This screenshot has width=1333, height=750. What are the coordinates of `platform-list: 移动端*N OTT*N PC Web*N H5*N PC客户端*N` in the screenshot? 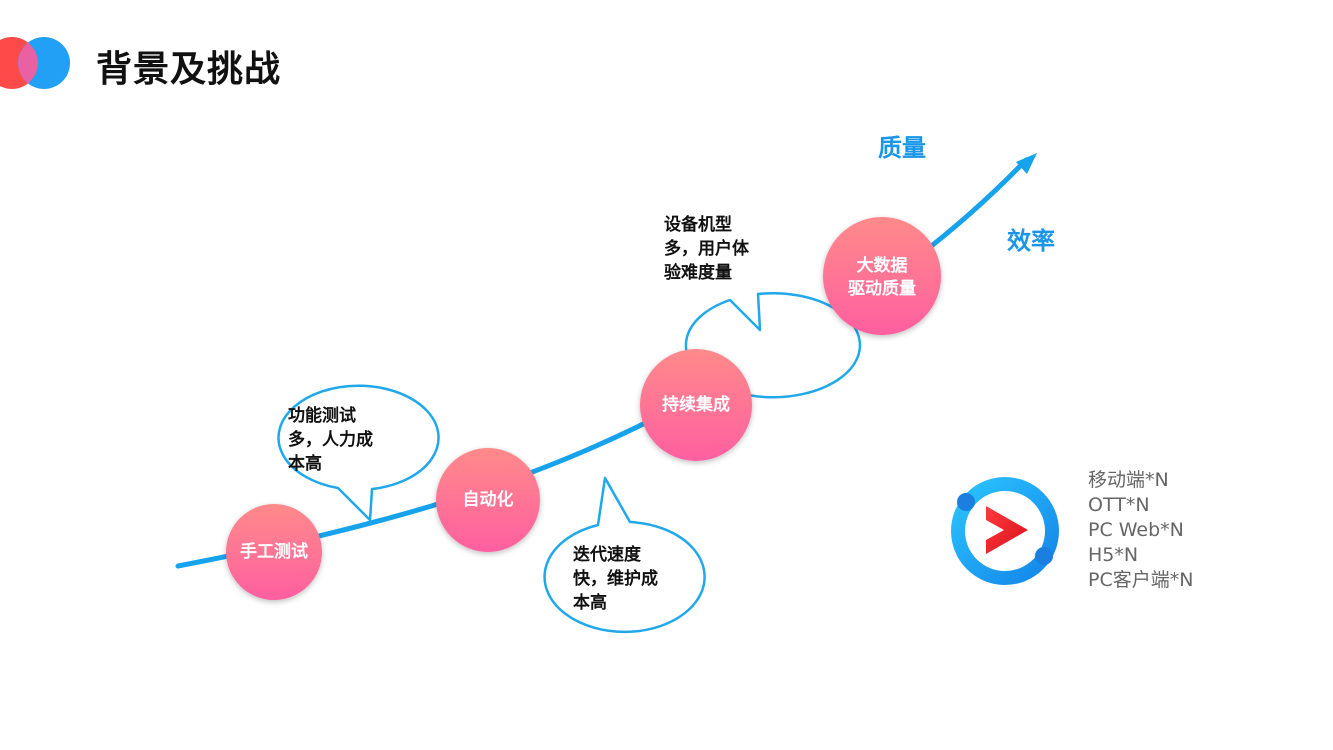 It's located at (1140, 530).